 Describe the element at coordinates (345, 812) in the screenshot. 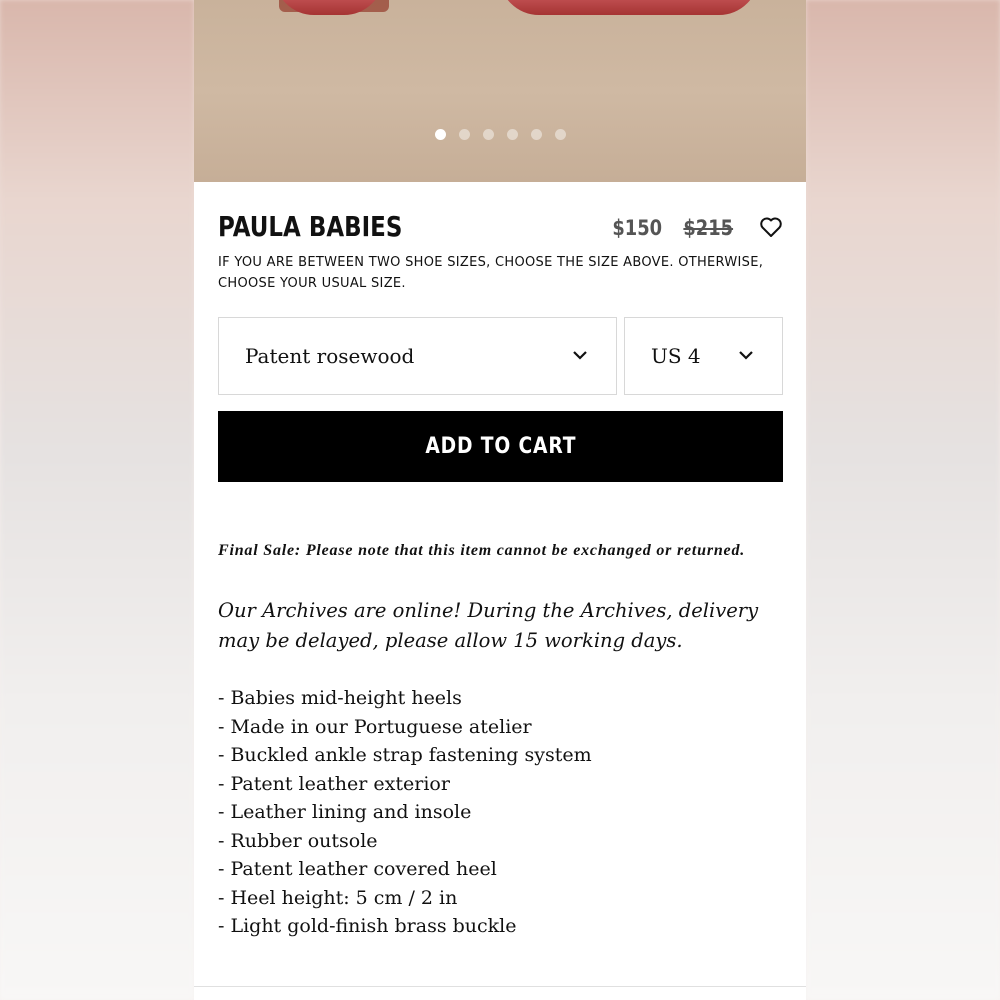

I see `feature-item: - Leather lining and insole` at that location.